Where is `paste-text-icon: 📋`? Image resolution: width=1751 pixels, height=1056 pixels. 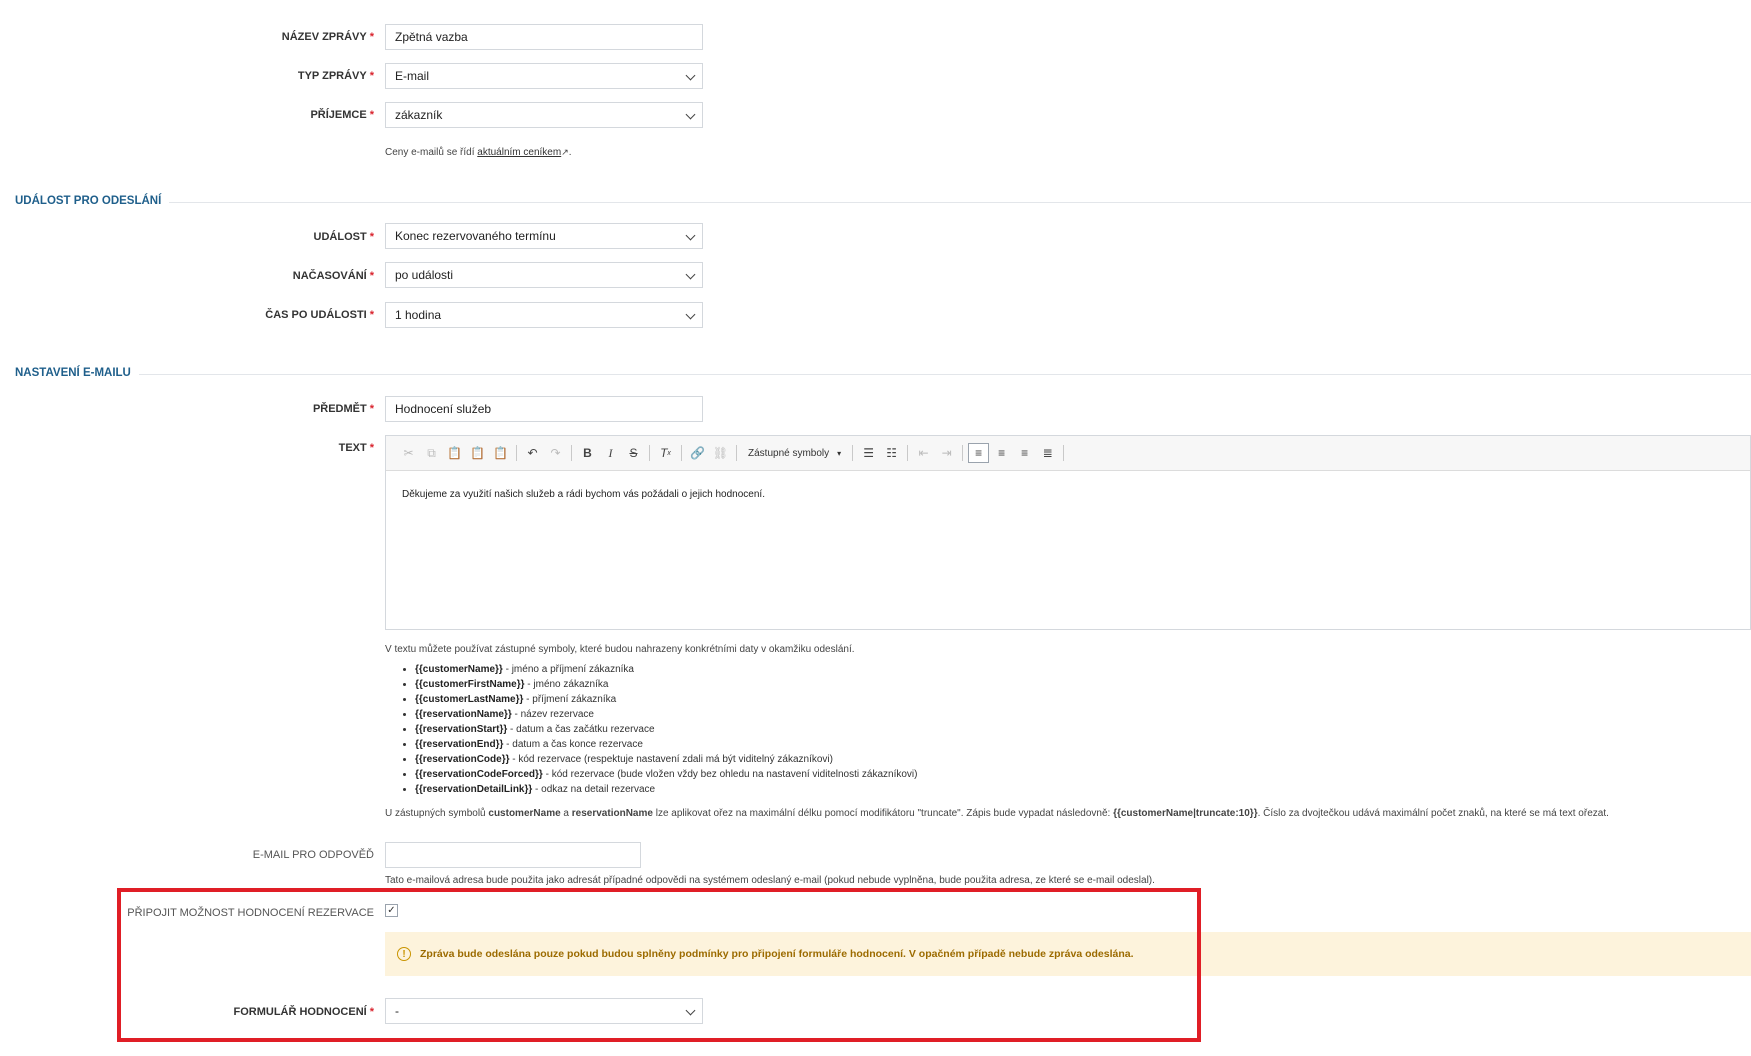 paste-text-icon: 📋 is located at coordinates (477, 453).